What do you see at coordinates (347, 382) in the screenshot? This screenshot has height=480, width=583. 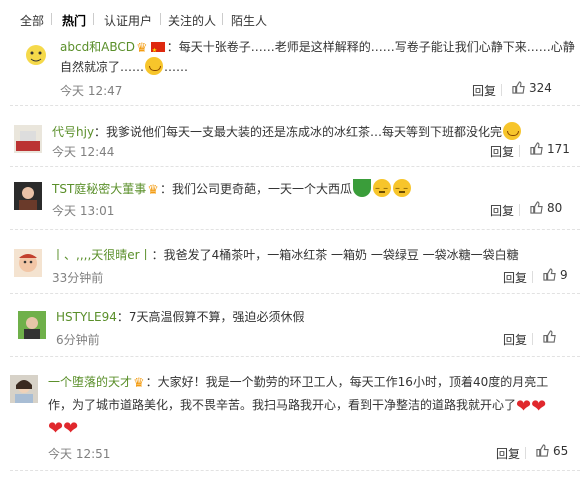 I see `comment-text: ：大家好！我是一个勤劳的环卫工人，每天工作16小时，顶着40度的月亮工` at bounding box center [347, 382].